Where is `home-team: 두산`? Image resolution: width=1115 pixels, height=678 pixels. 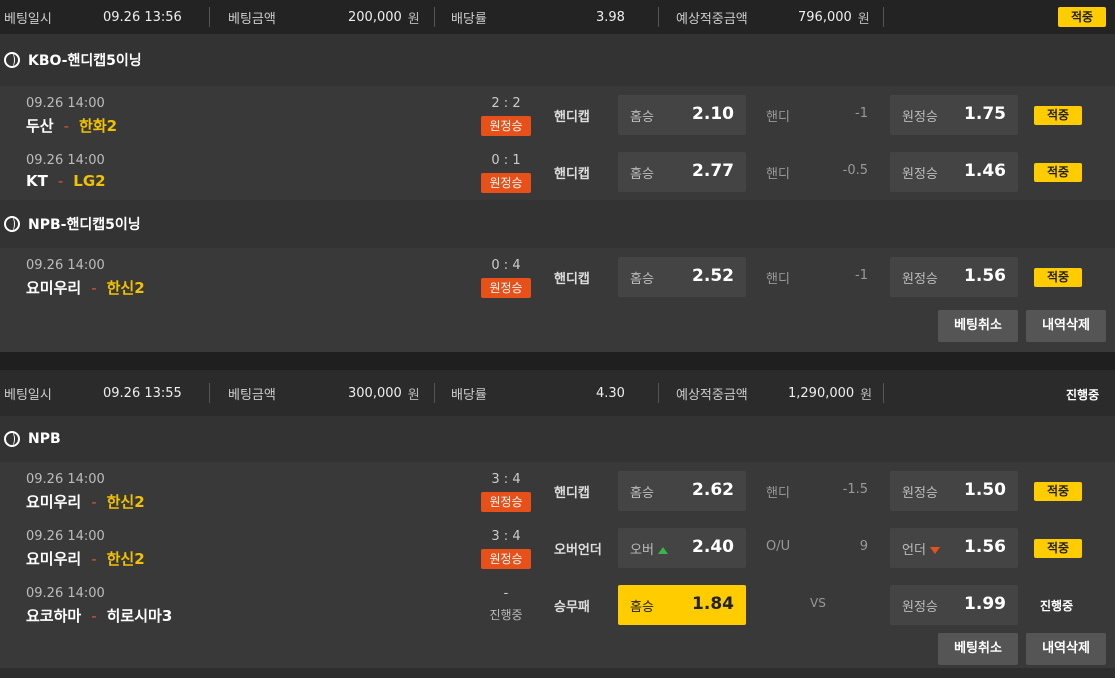 home-team: 두산 is located at coordinates (40, 126).